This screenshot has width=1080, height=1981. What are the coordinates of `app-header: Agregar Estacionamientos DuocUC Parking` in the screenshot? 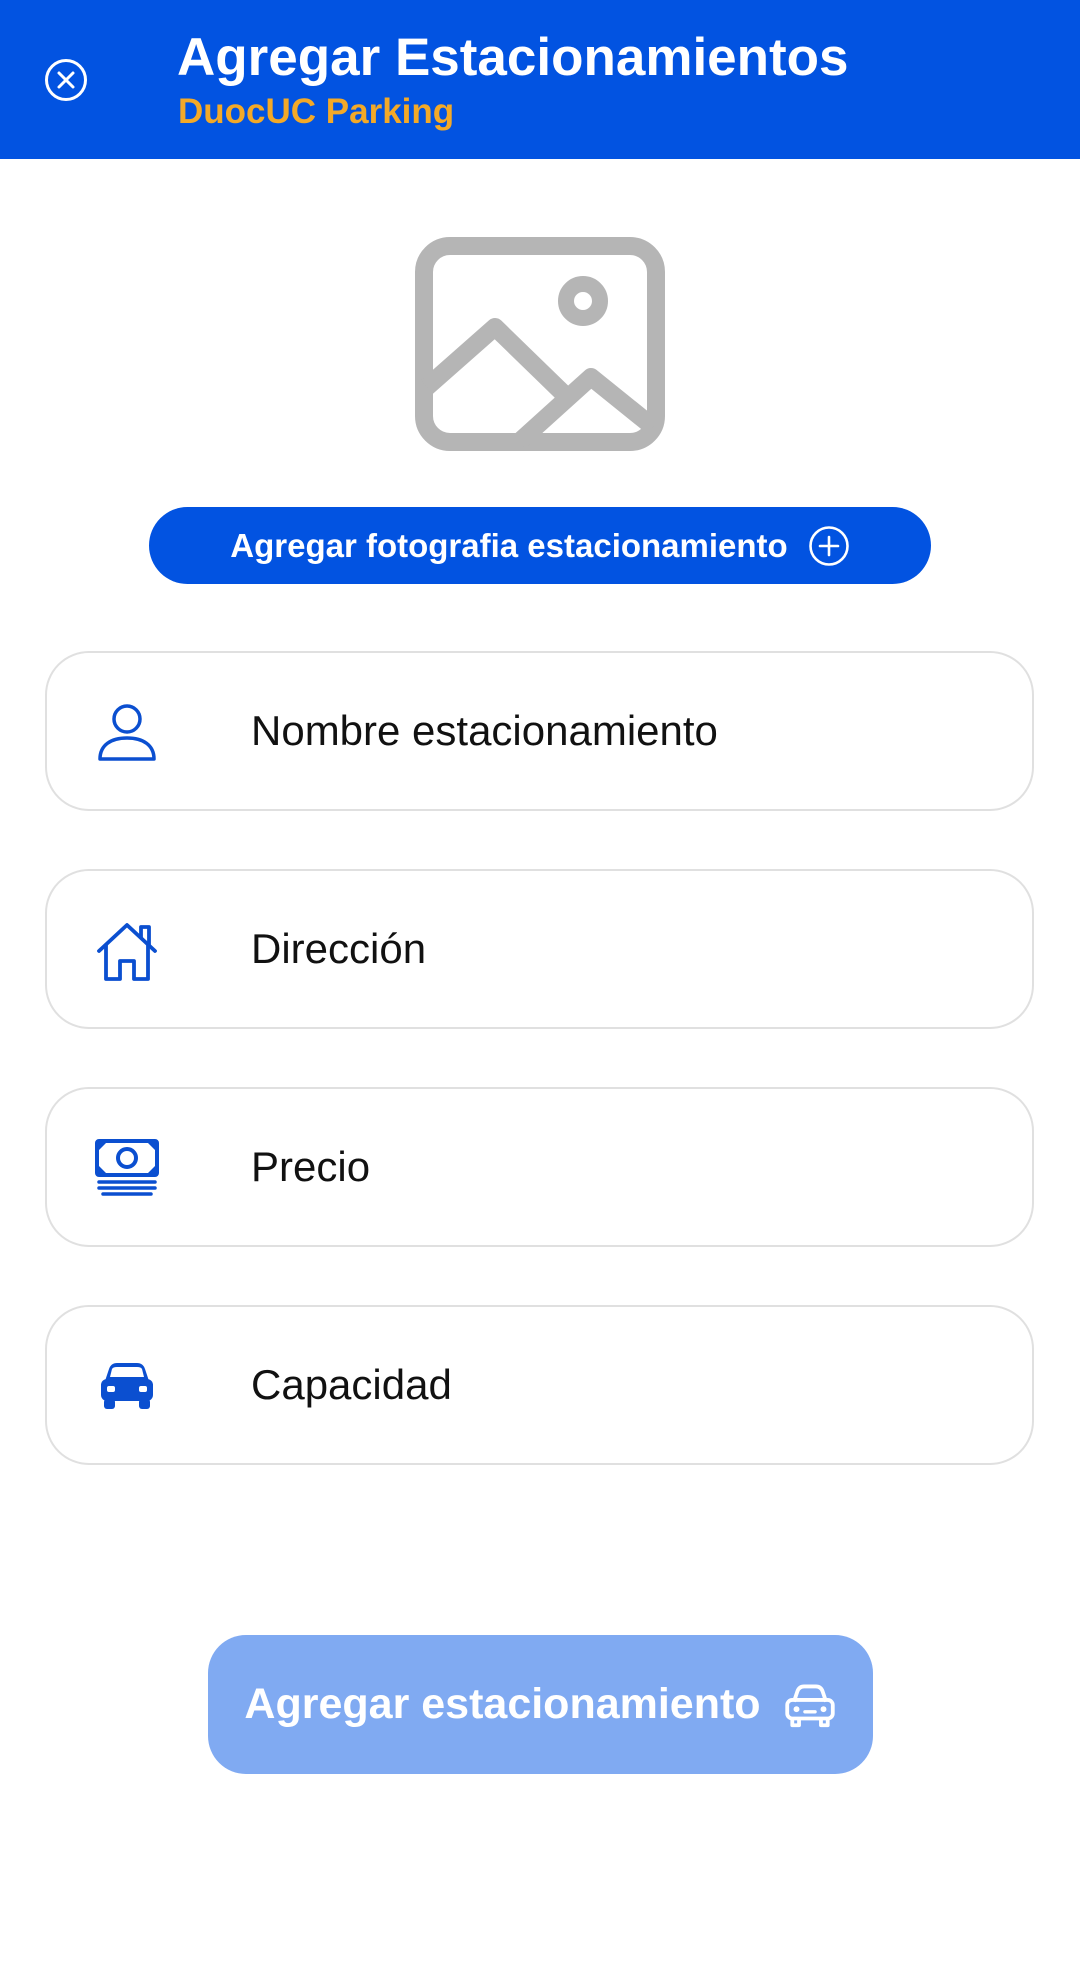 It's located at (540, 79).